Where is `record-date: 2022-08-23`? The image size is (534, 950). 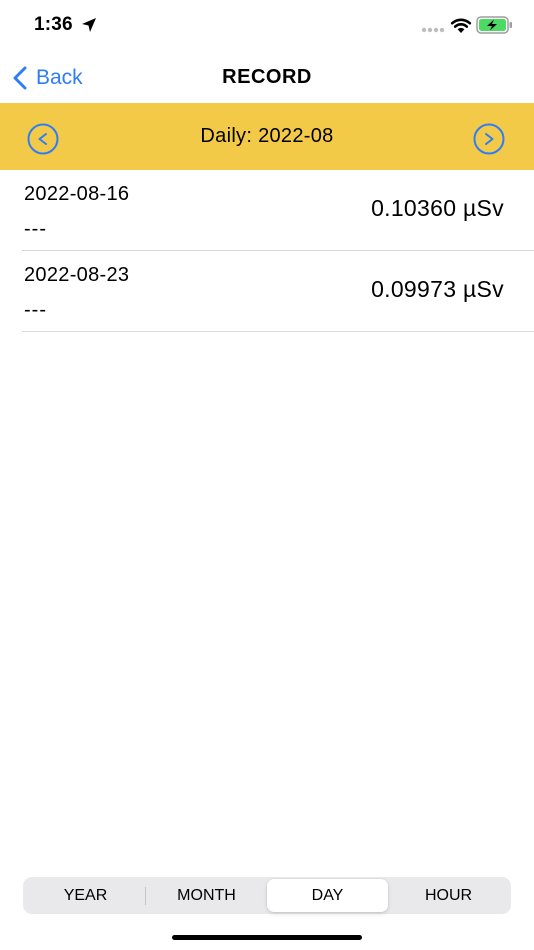 record-date: 2022-08-23 is located at coordinates (77, 275).